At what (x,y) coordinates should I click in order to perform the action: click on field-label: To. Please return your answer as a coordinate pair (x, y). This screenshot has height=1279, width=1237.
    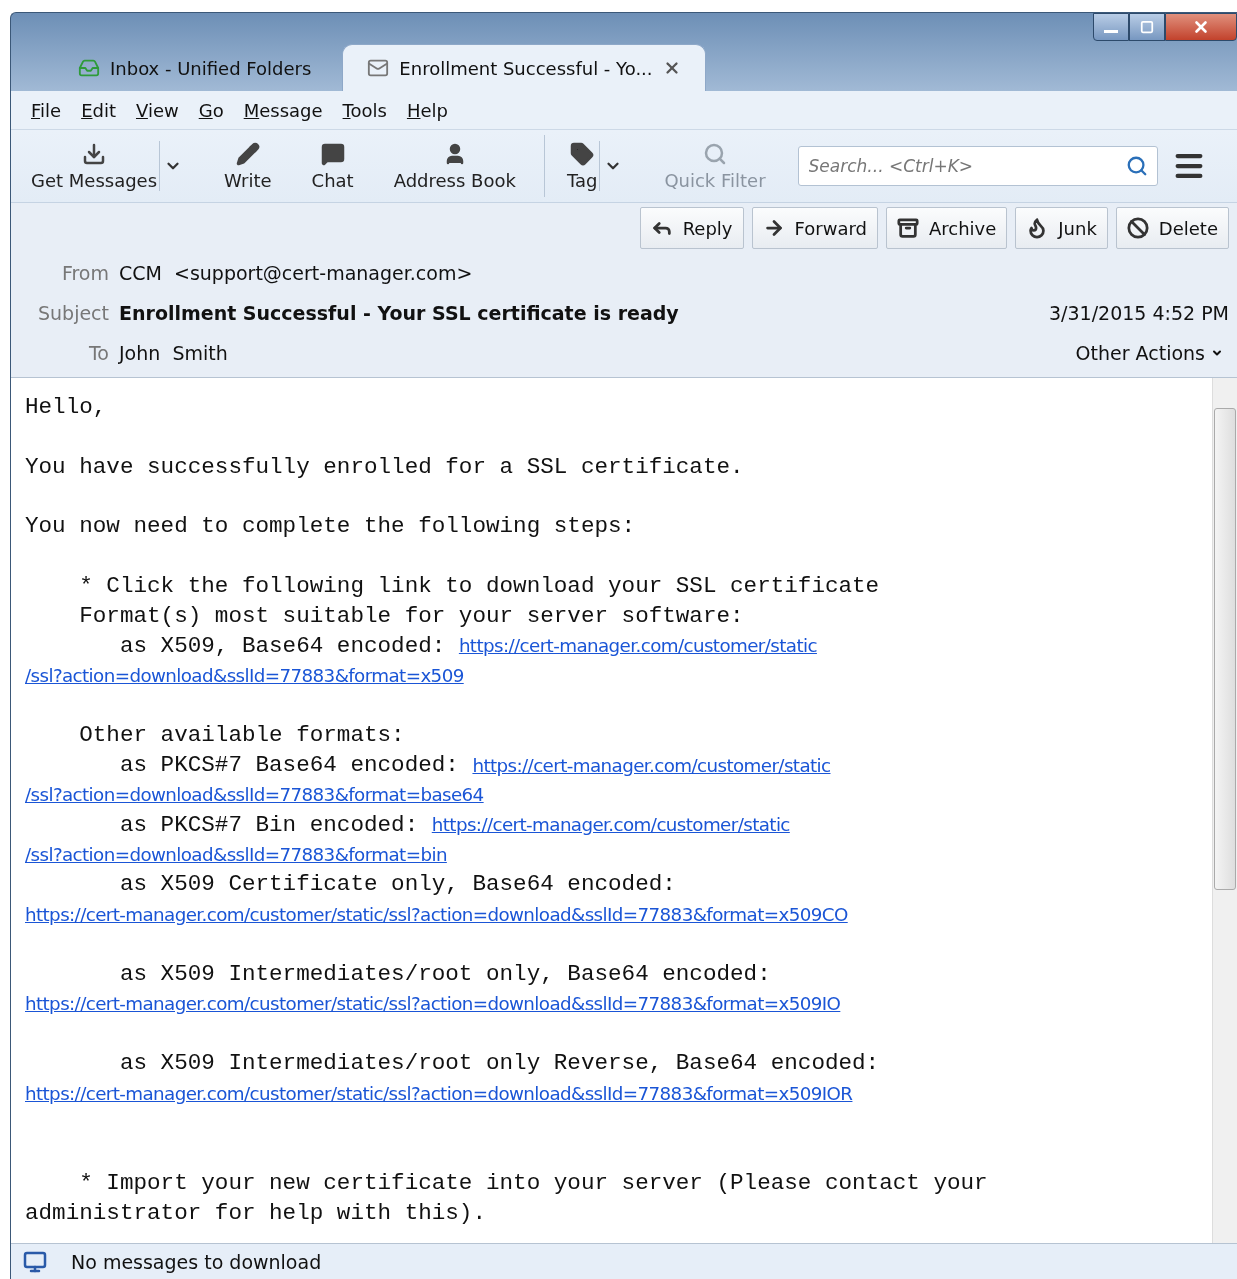
    Looking at the image, I should click on (98, 353).